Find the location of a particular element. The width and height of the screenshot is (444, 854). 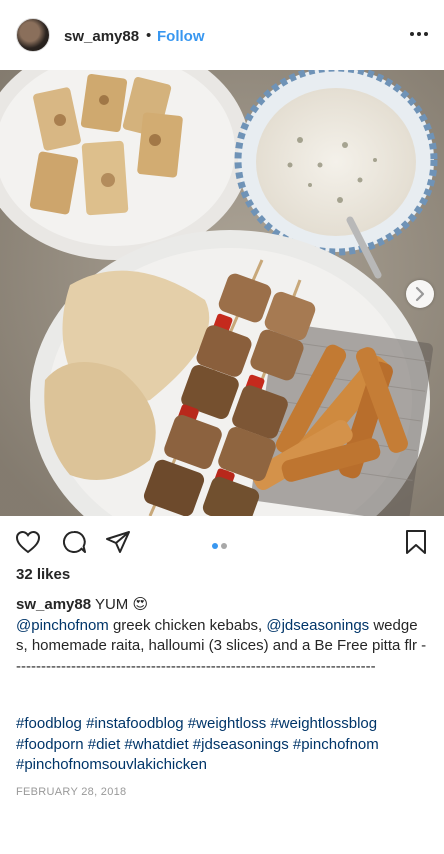

like-count: 32 likes is located at coordinates (43, 574).